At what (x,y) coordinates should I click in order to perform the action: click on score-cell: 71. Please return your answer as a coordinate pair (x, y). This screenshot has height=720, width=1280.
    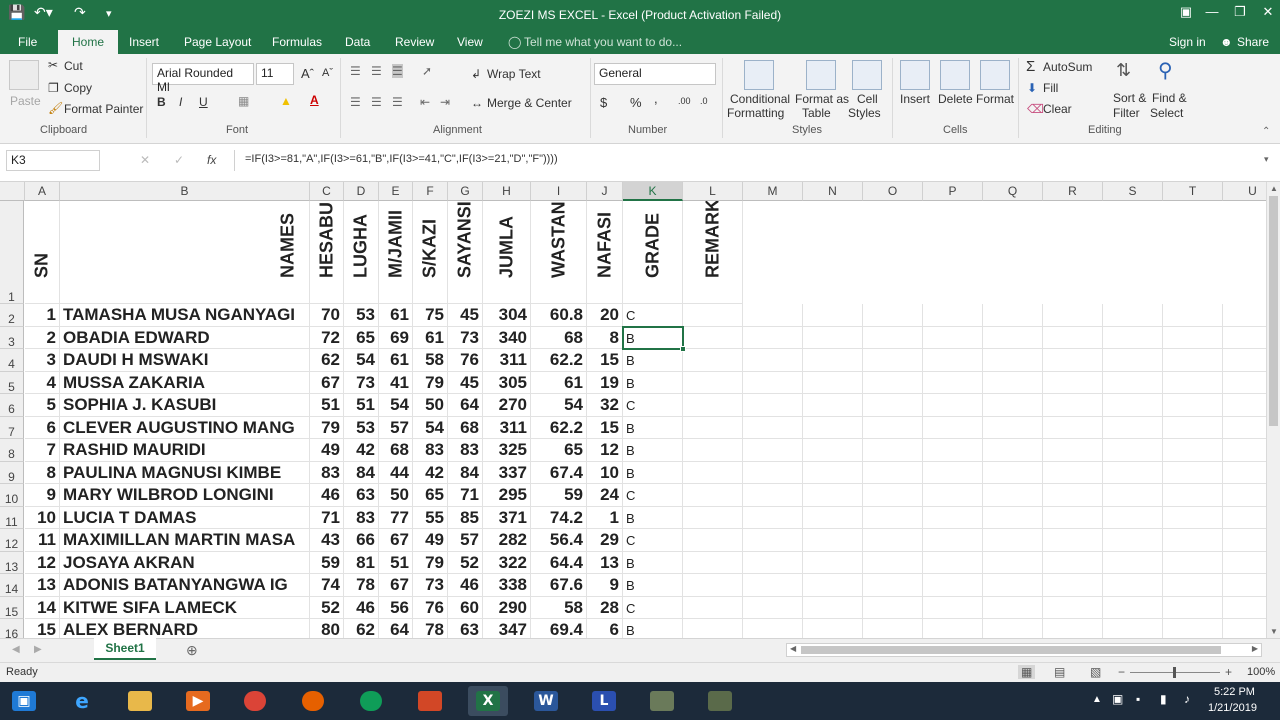
    Looking at the image, I should click on (465, 495).